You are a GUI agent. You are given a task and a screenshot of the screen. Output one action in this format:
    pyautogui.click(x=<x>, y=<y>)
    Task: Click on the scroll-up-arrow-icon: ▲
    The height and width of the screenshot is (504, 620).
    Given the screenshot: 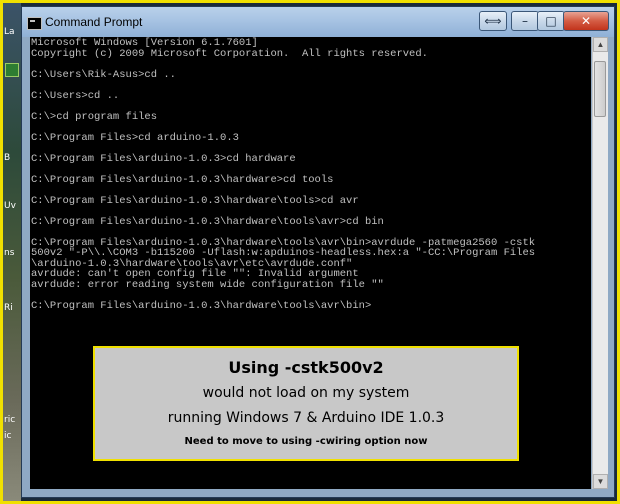 What is the action you would take?
    pyautogui.click(x=600, y=44)
    